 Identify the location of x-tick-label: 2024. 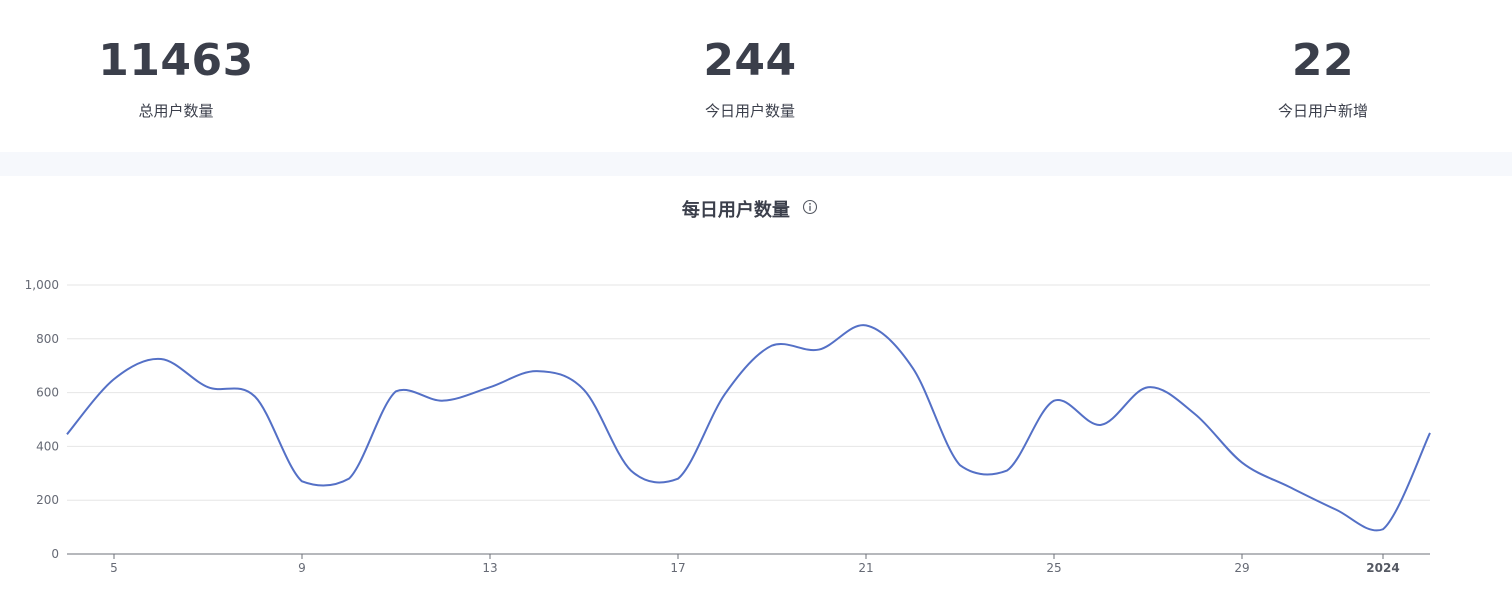
(1382, 568).